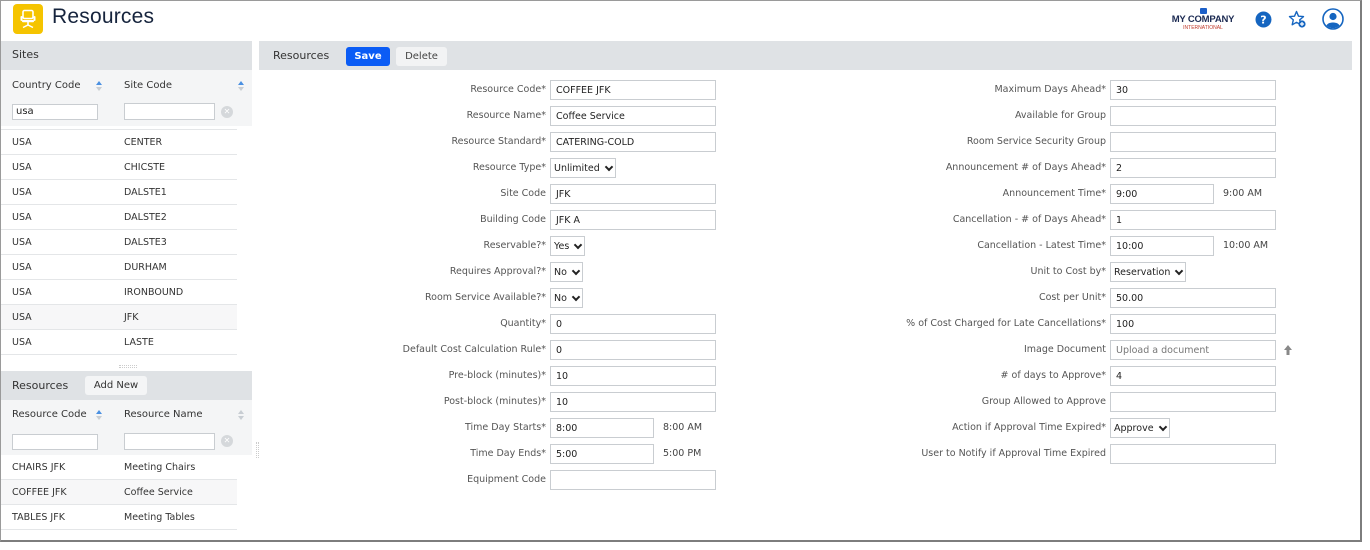  What do you see at coordinates (116, 385) in the screenshot?
I see `add-new-button: Add New` at bounding box center [116, 385].